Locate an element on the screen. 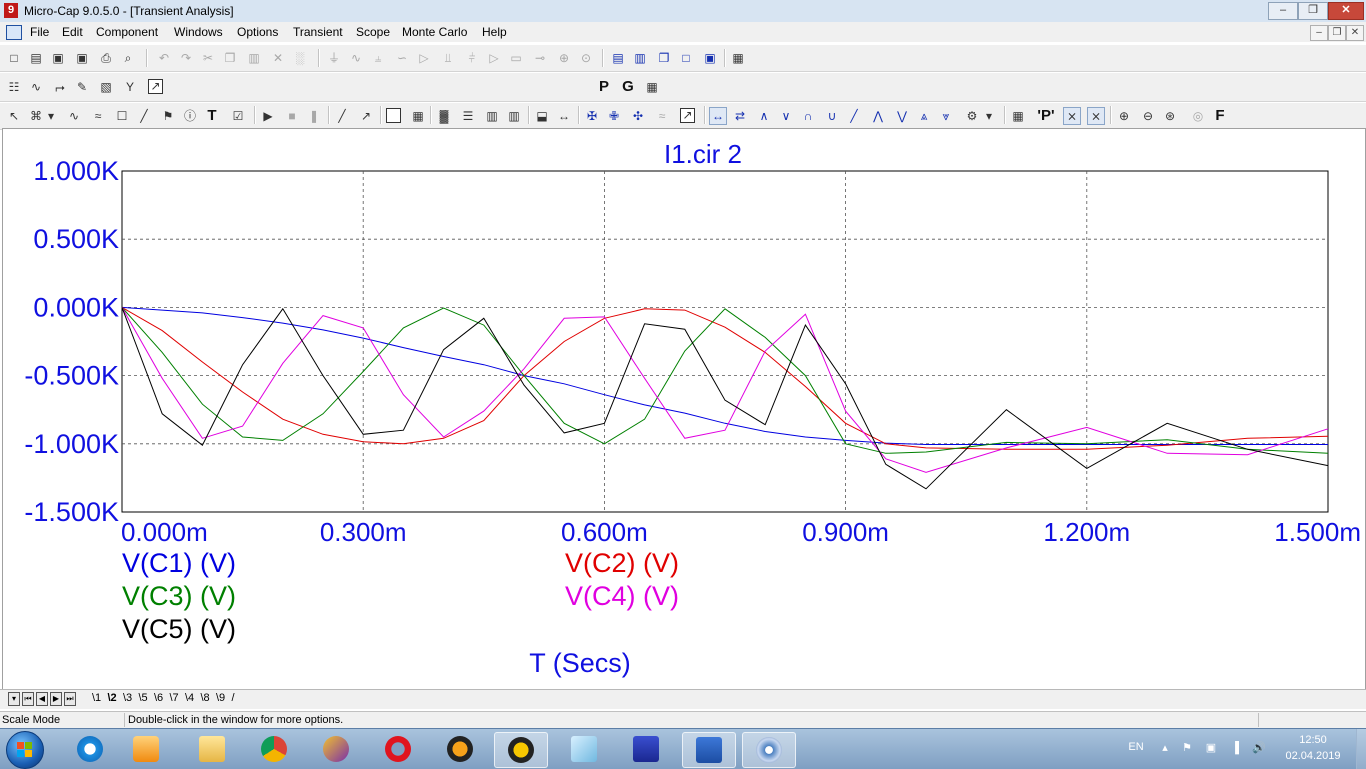  close-button: ✕ is located at coordinates (1346, 11).